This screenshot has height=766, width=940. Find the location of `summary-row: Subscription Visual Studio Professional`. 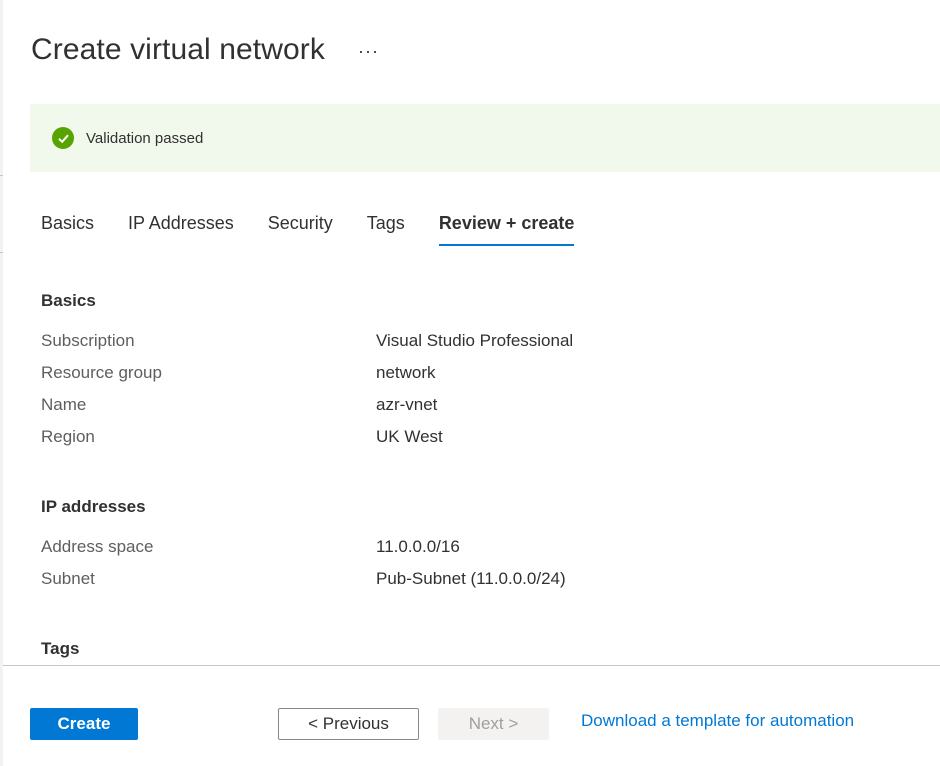

summary-row: Subscription Visual Studio Professional is located at coordinates (441, 343).